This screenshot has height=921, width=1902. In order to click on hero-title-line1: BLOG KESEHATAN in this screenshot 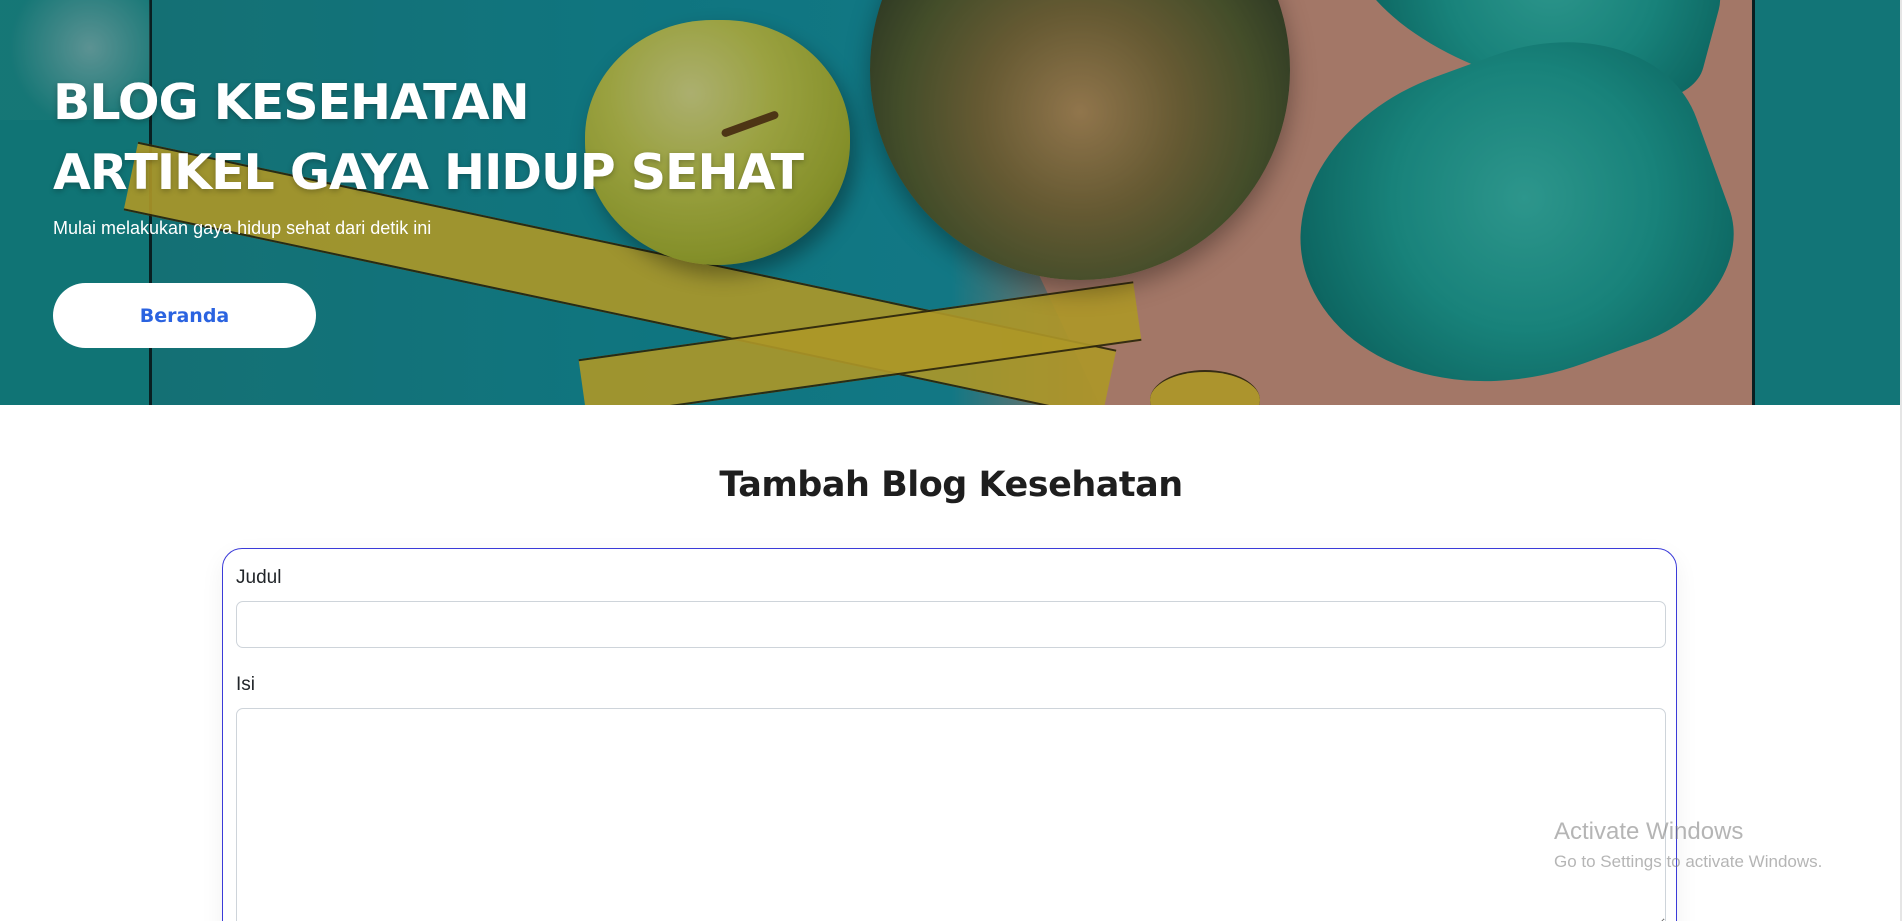, I will do `click(291, 102)`.